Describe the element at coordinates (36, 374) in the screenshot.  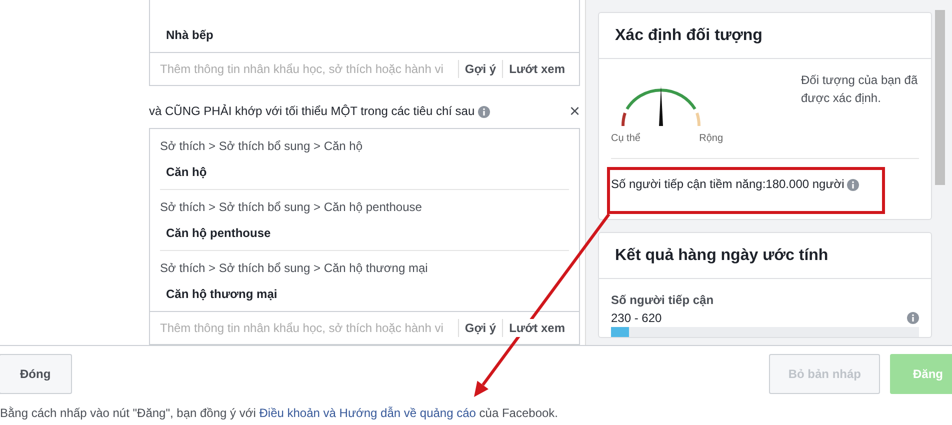
I see `close-button: Đóng` at that location.